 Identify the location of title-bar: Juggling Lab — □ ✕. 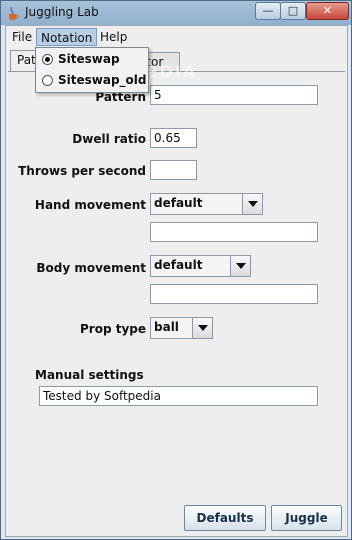
(176, 13).